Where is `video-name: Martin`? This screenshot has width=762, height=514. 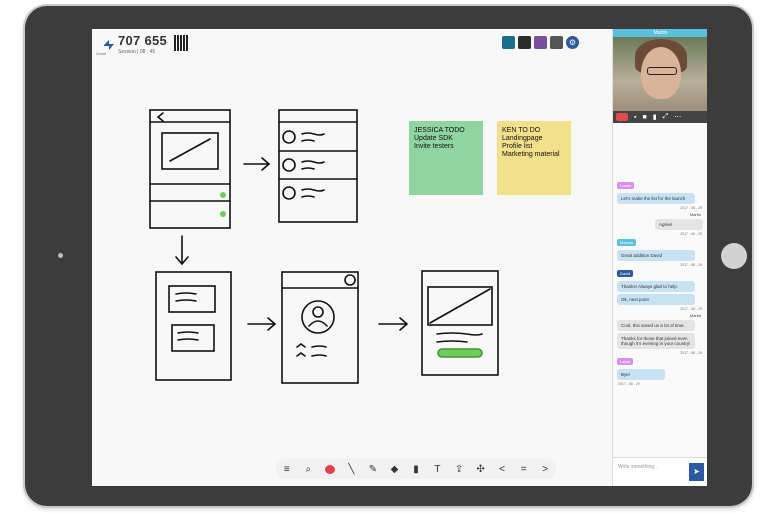
video-name: Martin is located at coordinates (660, 33).